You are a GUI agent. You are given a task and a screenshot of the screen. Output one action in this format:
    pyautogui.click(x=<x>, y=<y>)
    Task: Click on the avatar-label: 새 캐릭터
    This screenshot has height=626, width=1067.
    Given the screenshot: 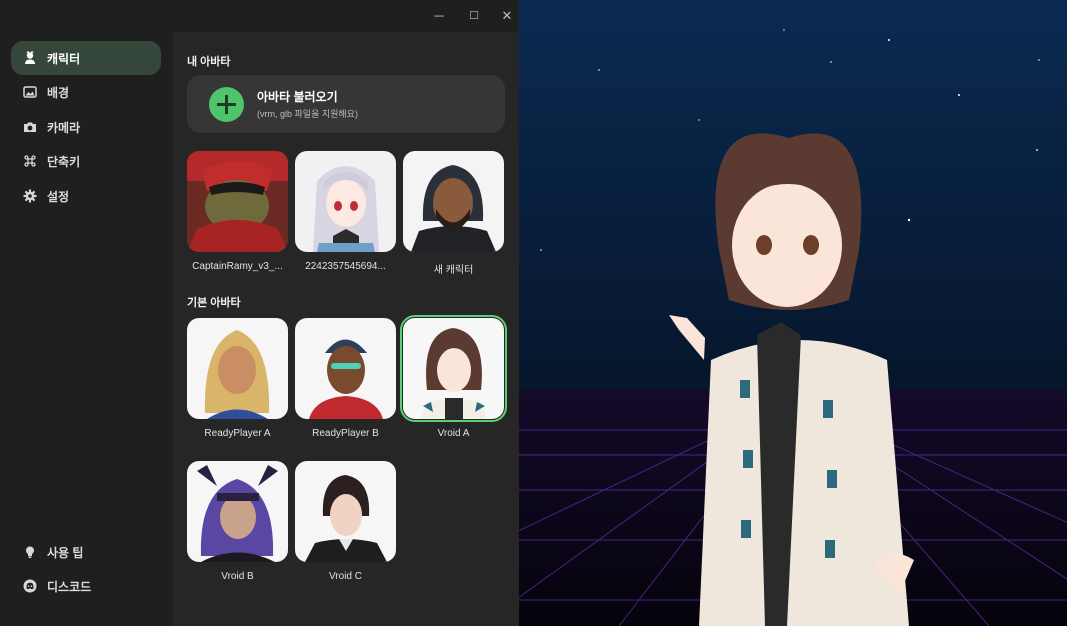 What is the action you would take?
    pyautogui.click(x=453, y=270)
    